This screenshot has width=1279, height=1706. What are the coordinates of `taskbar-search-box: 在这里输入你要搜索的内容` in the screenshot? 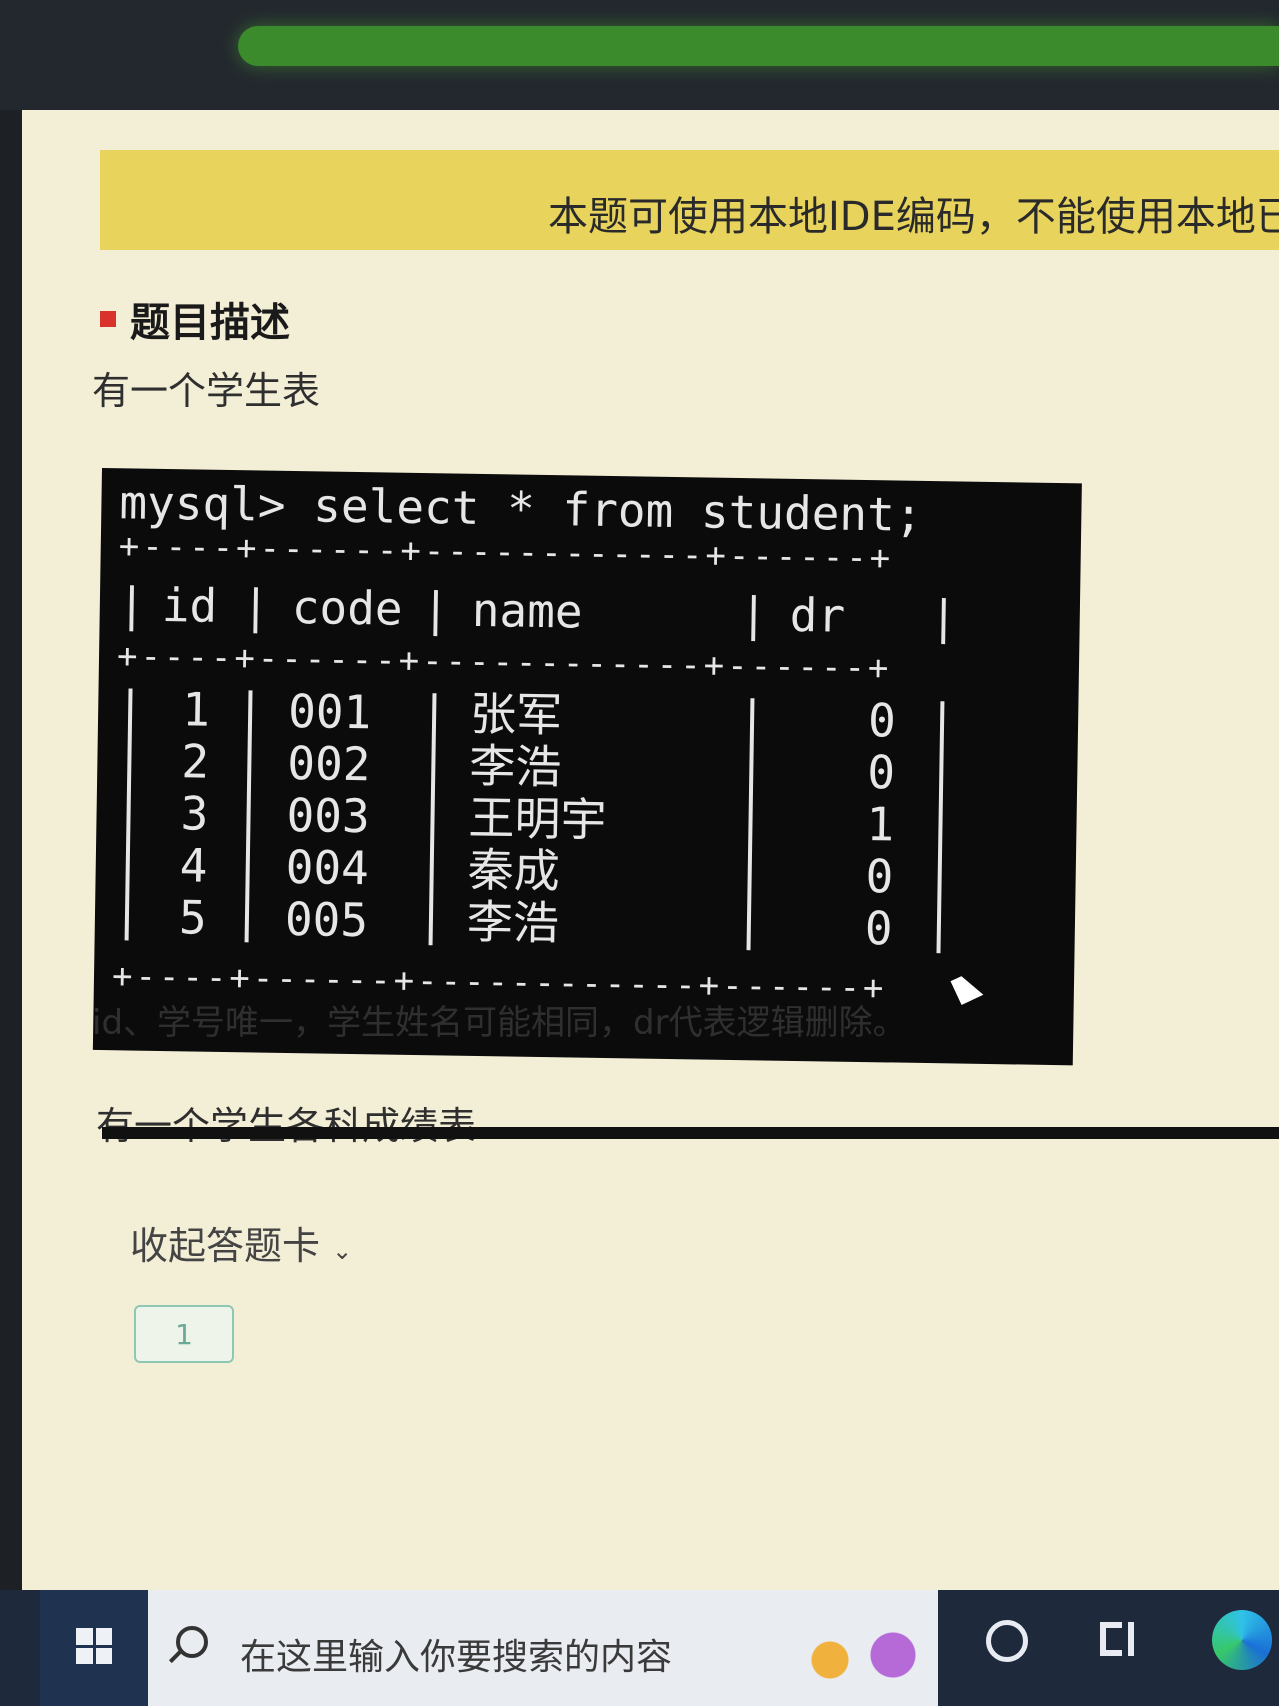 It's located at (543, 1648).